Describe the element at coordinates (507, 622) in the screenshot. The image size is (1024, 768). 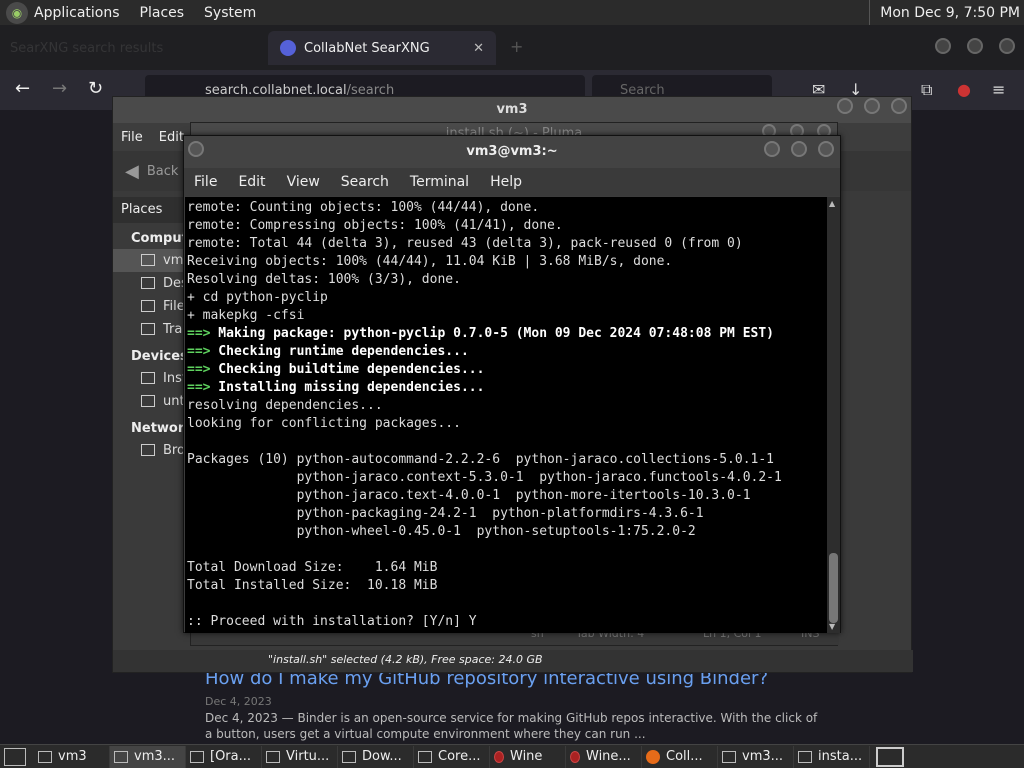
I see `terminal-line: :: Proceed with installation? [Y/n] Y` at that location.